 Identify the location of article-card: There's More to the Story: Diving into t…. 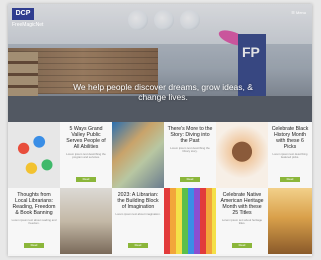
(190, 155).